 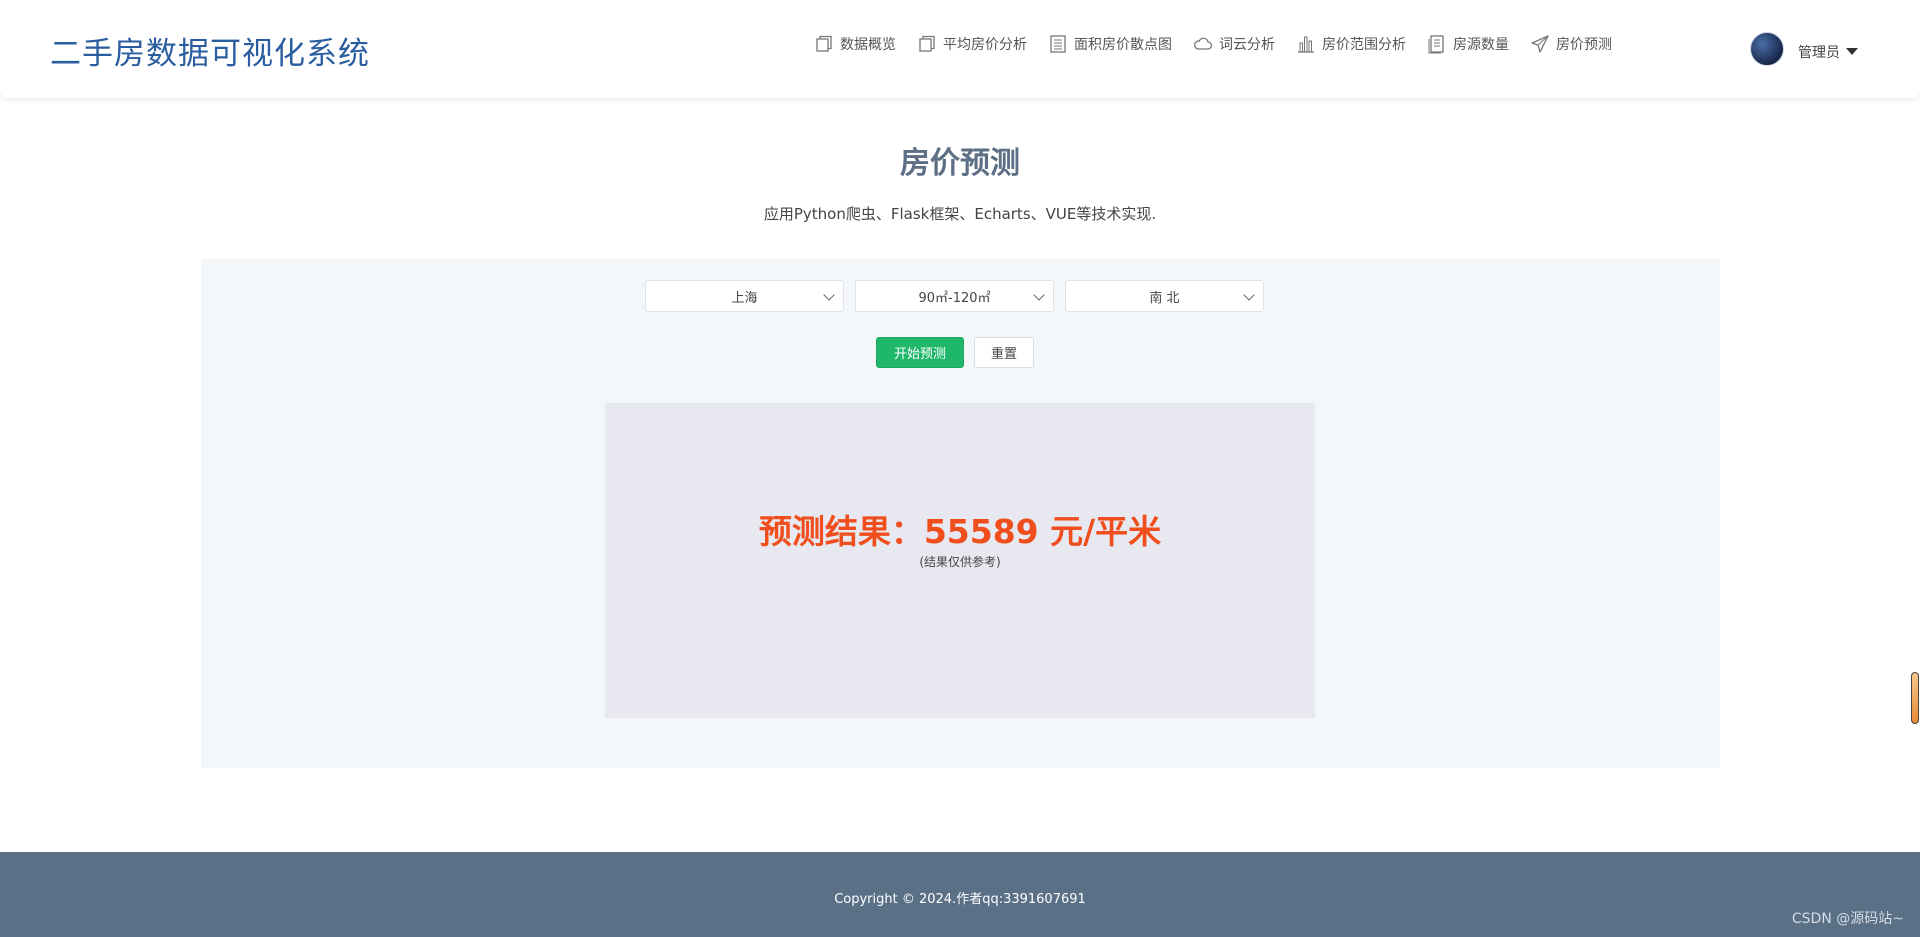 What do you see at coordinates (1481, 45) in the screenshot?
I see `nav-label: 房源数量` at bounding box center [1481, 45].